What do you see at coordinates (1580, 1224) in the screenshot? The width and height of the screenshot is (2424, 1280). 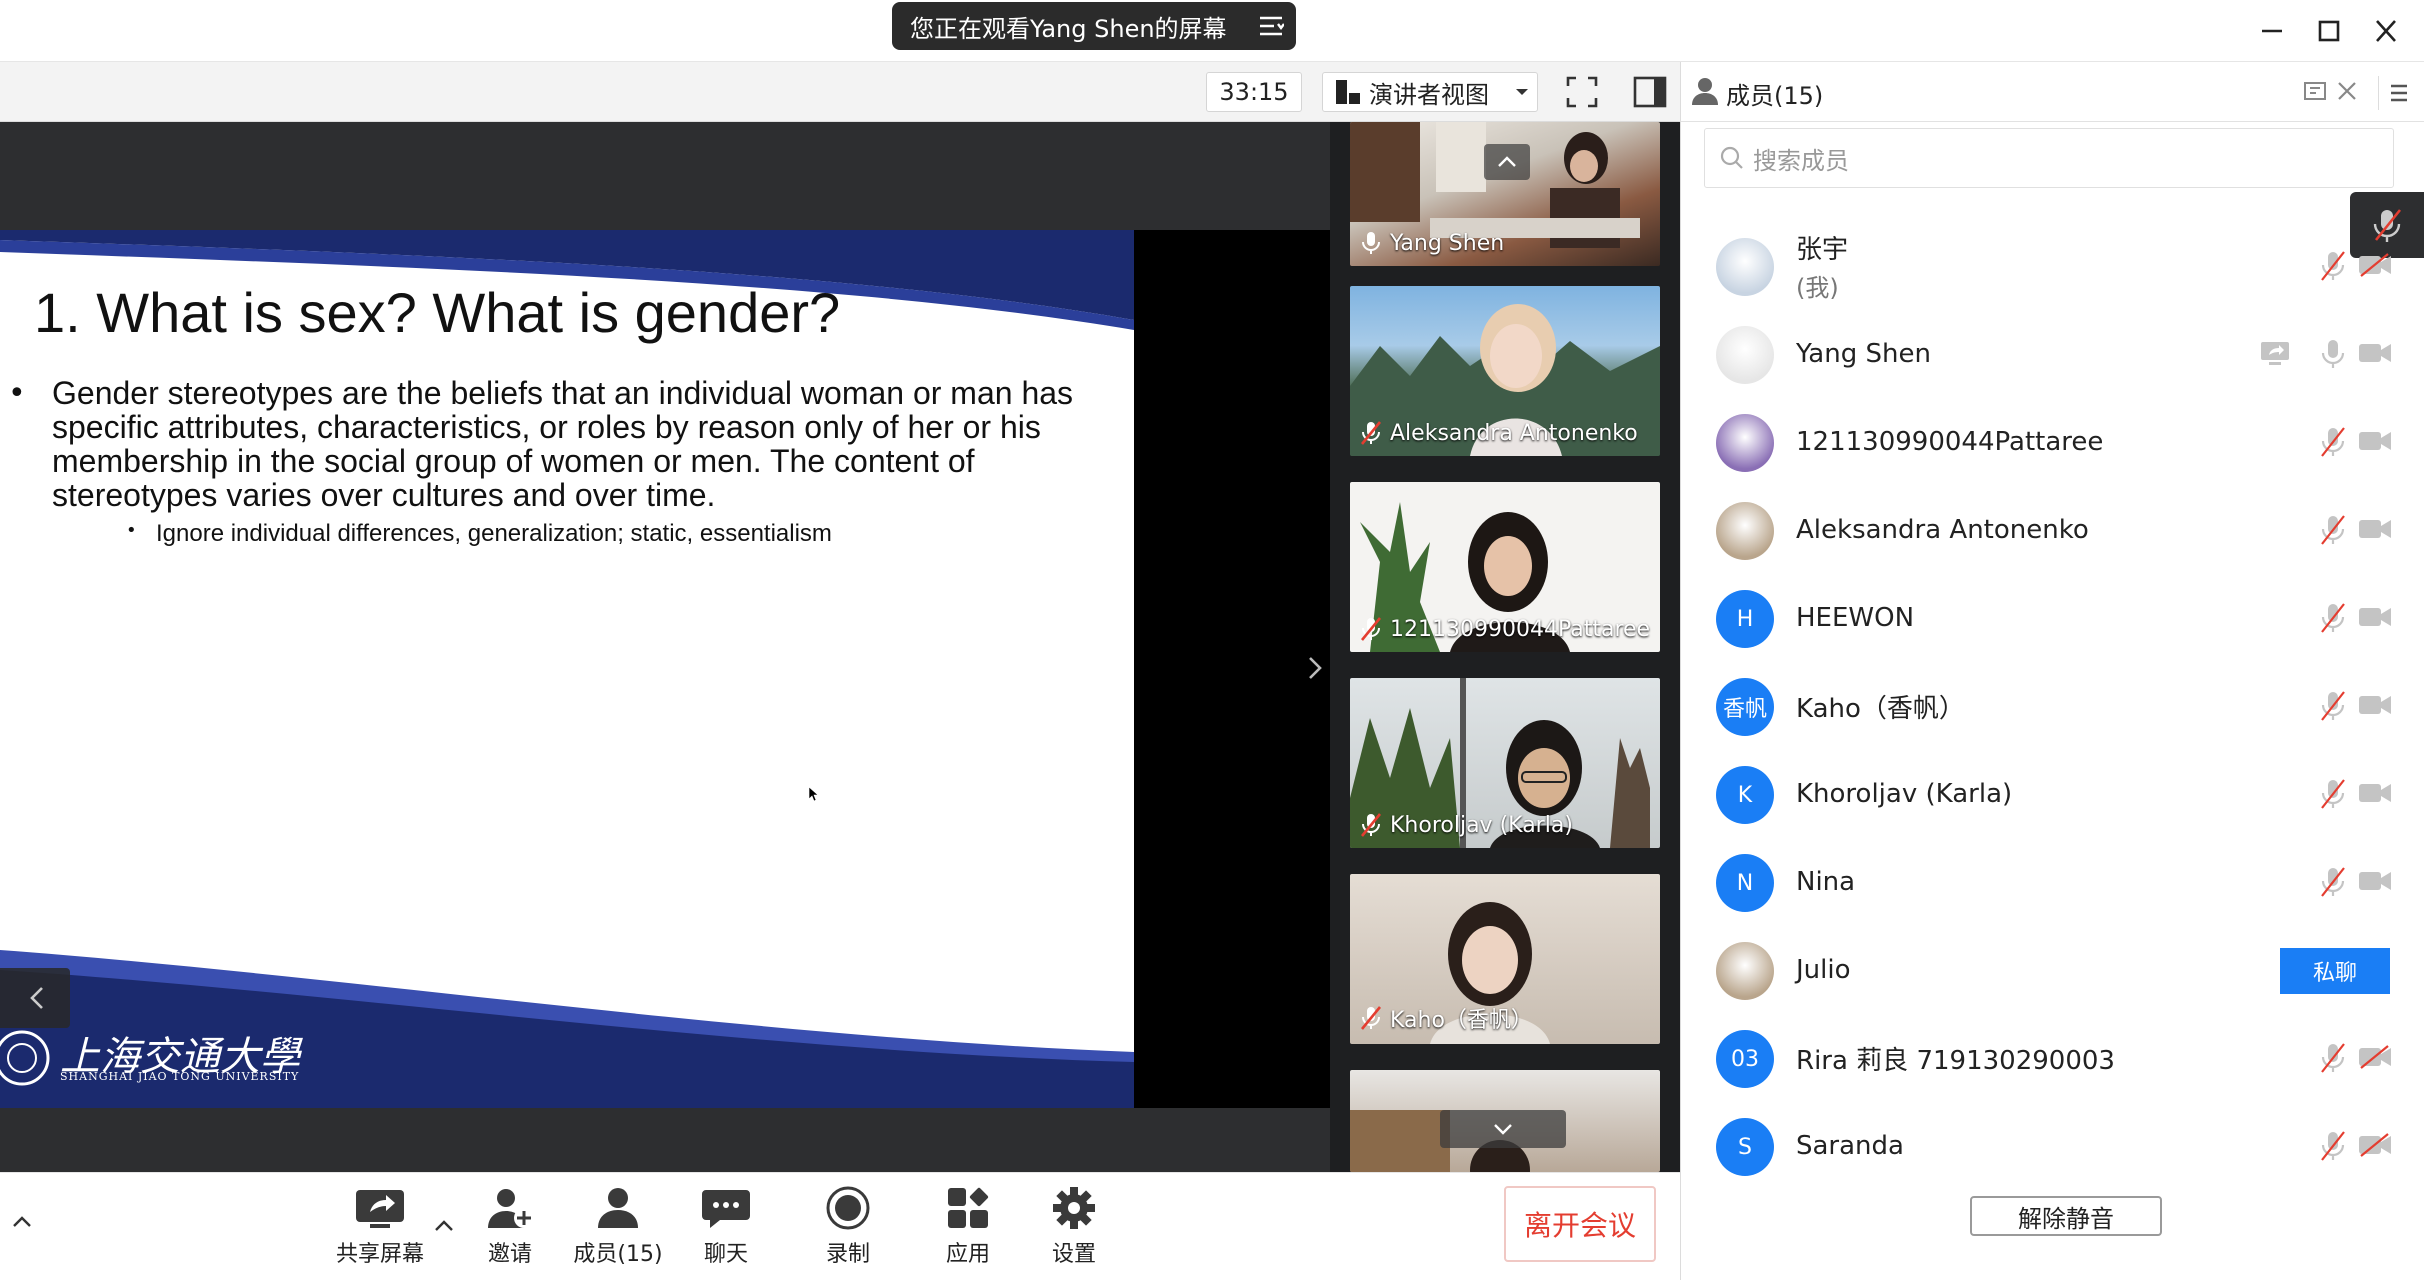 I see `leave-meeting-button: 离开会议` at bounding box center [1580, 1224].